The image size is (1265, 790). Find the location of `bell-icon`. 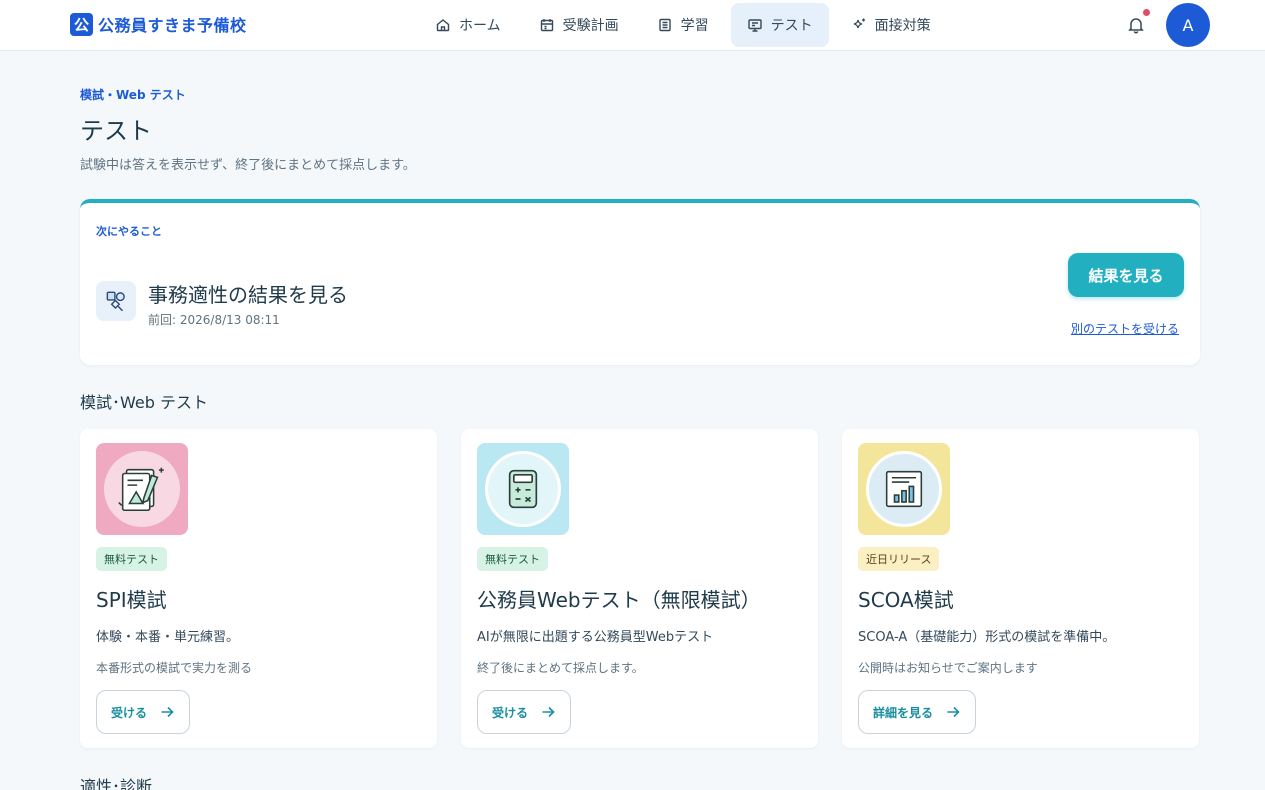

bell-icon is located at coordinates (1136, 26).